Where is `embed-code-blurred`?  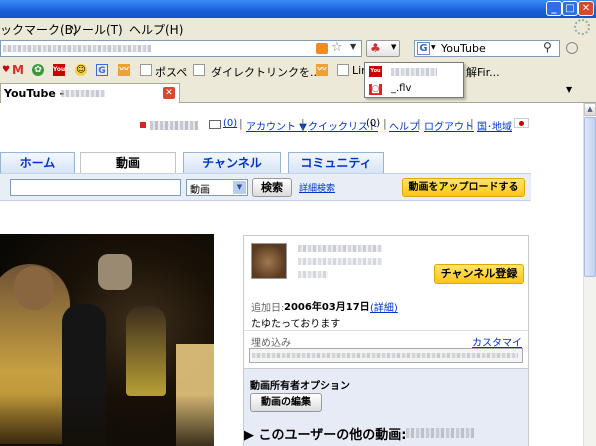 embed-code-blurred is located at coordinates (385, 355).